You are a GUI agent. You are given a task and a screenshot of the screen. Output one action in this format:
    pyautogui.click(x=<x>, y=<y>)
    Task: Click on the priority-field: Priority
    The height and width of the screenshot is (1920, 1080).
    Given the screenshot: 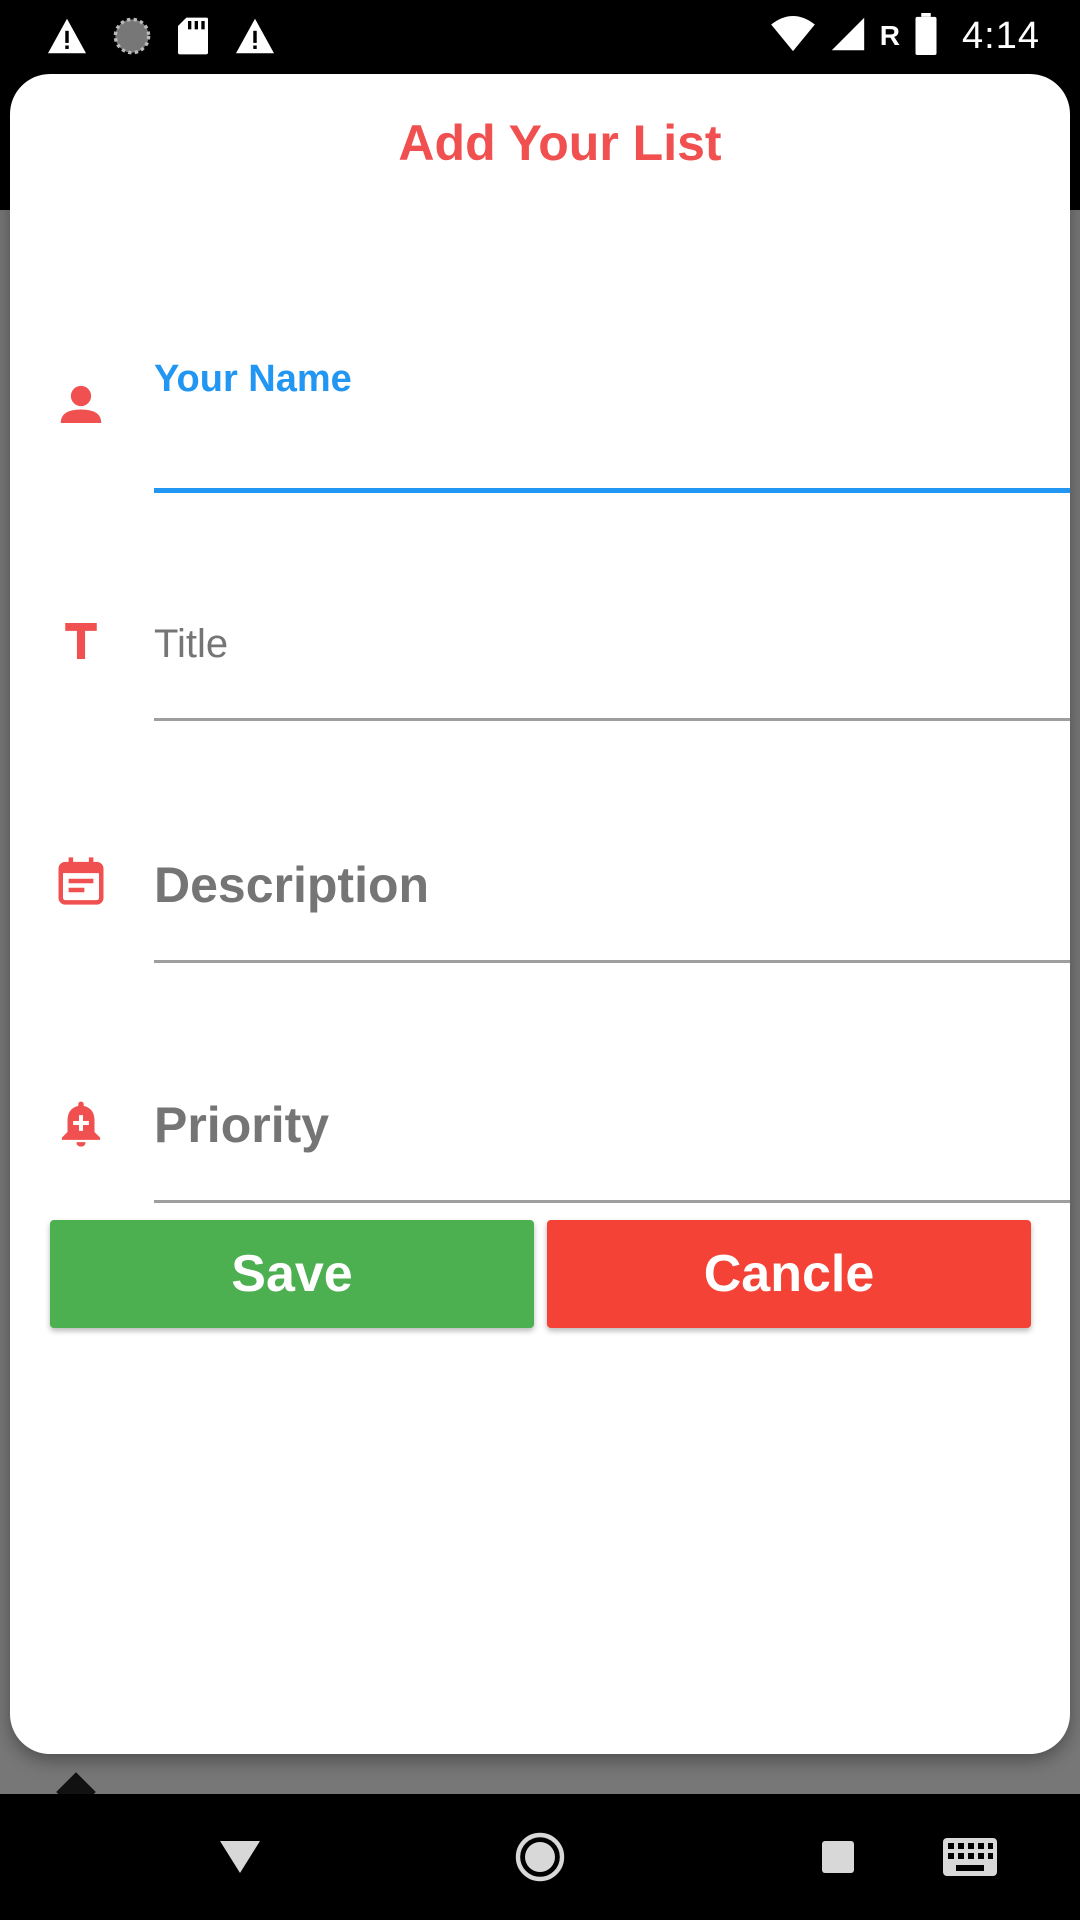 What is the action you would take?
    pyautogui.click(x=540, y=1108)
    